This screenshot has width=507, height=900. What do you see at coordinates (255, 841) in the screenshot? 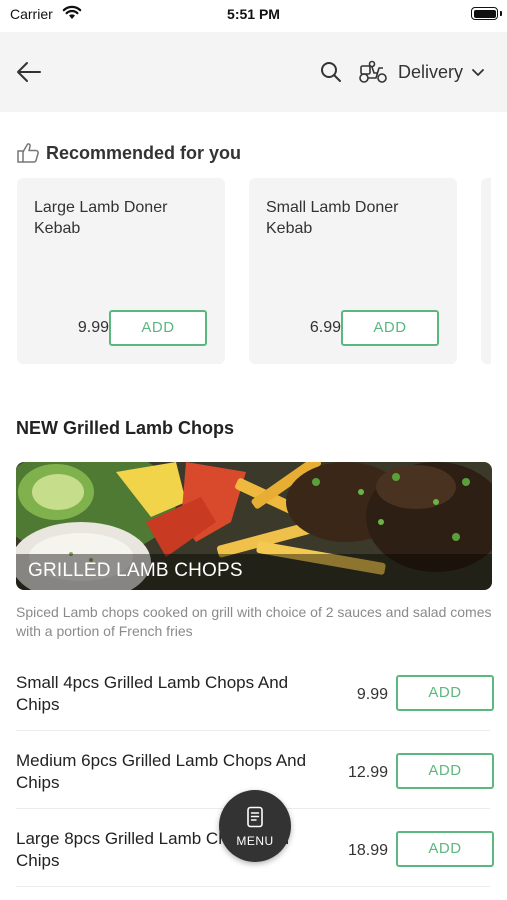
I see `menu-fab-label: MENU` at bounding box center [255, 841].